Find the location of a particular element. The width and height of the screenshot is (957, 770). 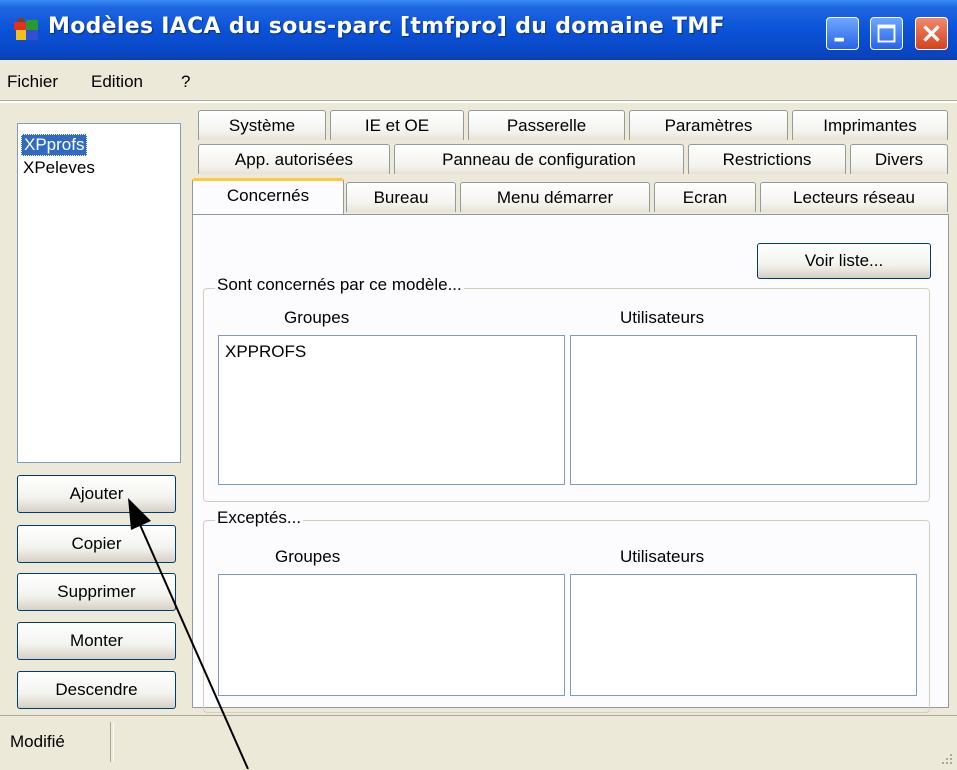

add-button: Ajouter is located at coordinates (96, 494).